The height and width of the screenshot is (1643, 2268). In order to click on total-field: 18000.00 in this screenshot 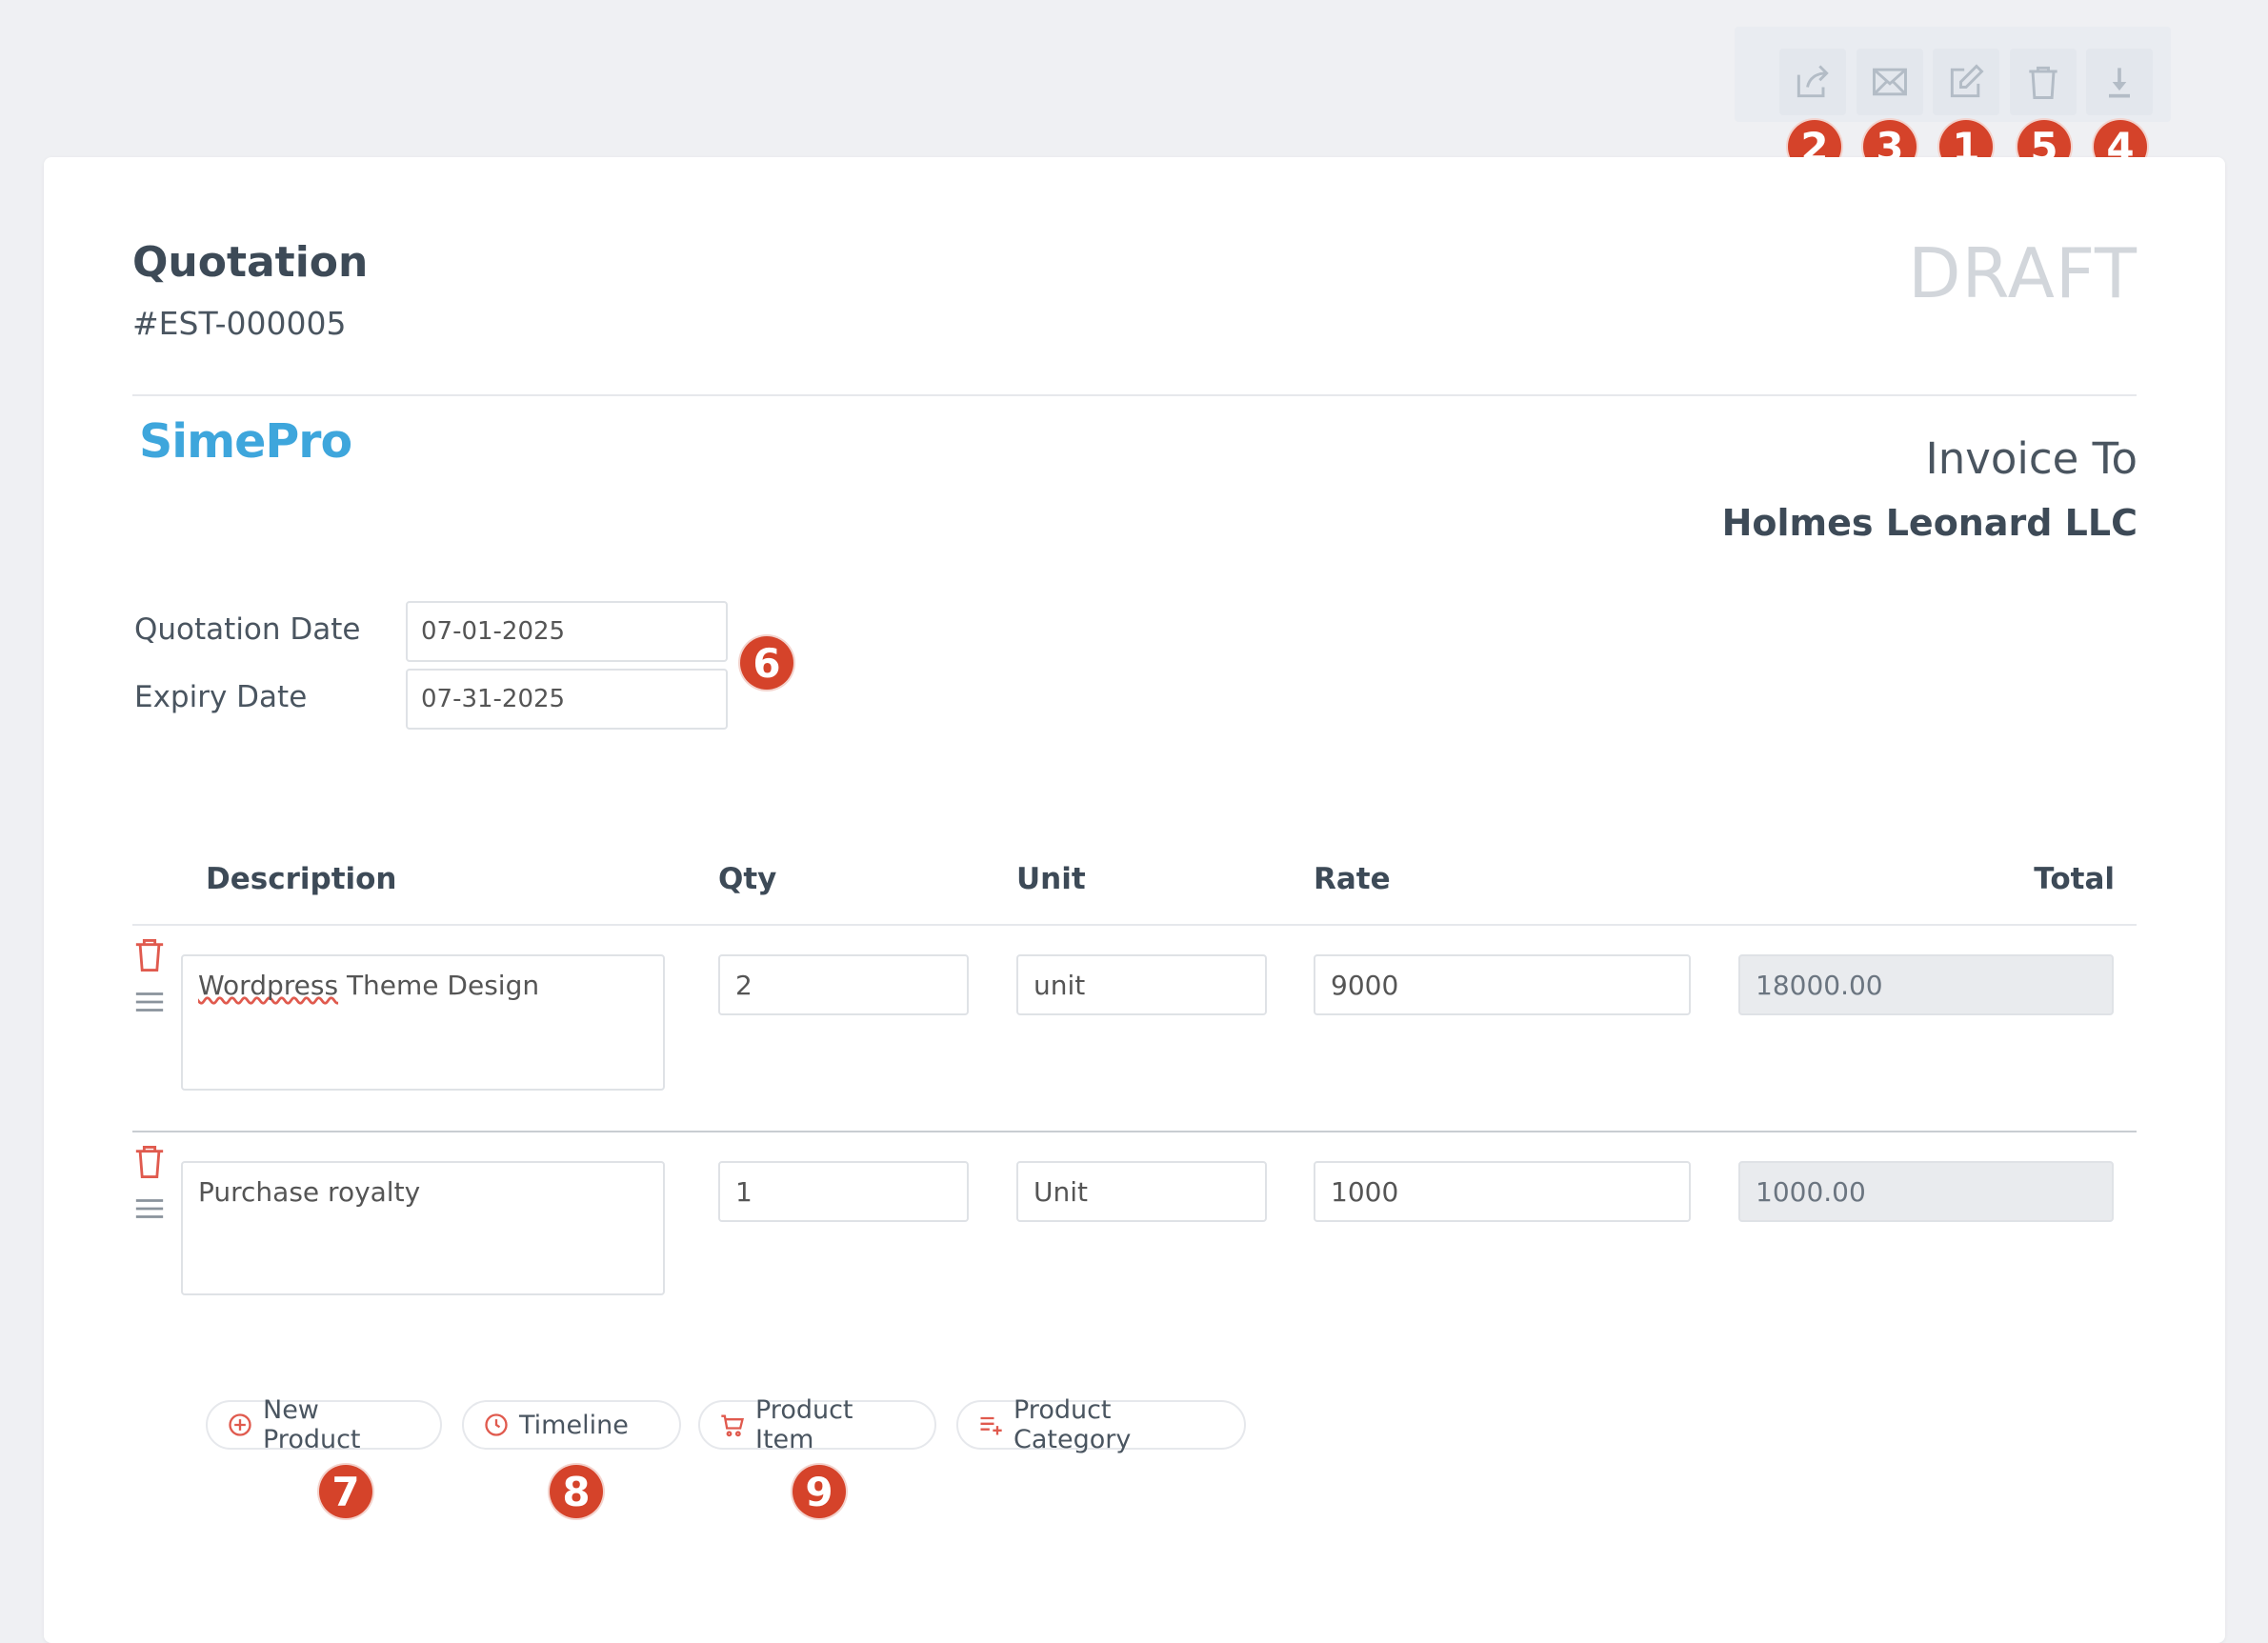, I will do `click(1926, 985)`.